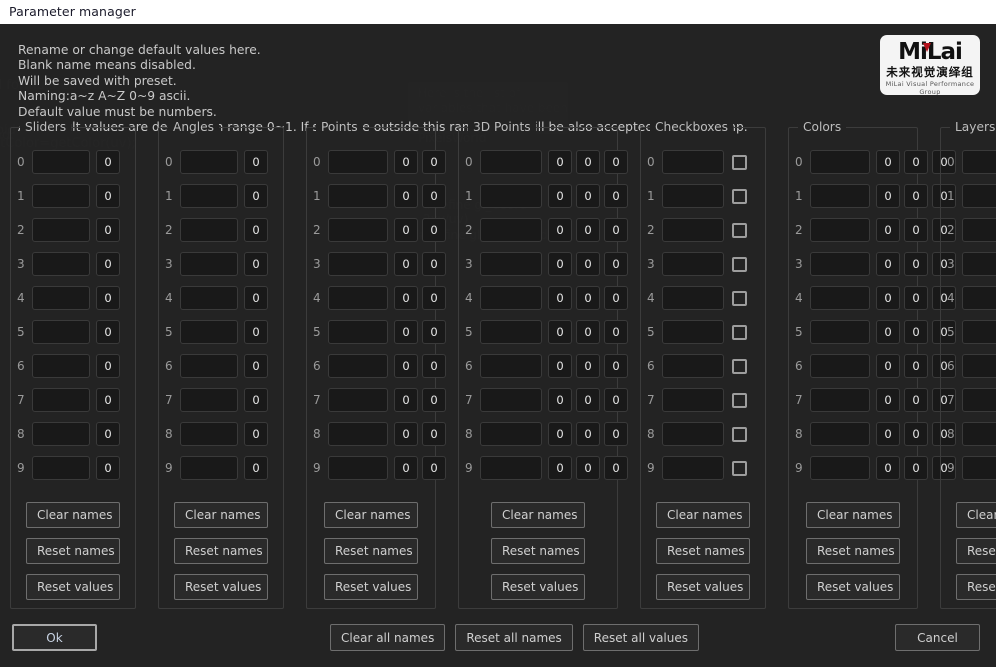 Image resolution: width=996 pixels, height=667 pixels. Describe the element at coordinates (853, 587) in the screenshot. I see `reset-values-button-colors: Reset values` at that location.